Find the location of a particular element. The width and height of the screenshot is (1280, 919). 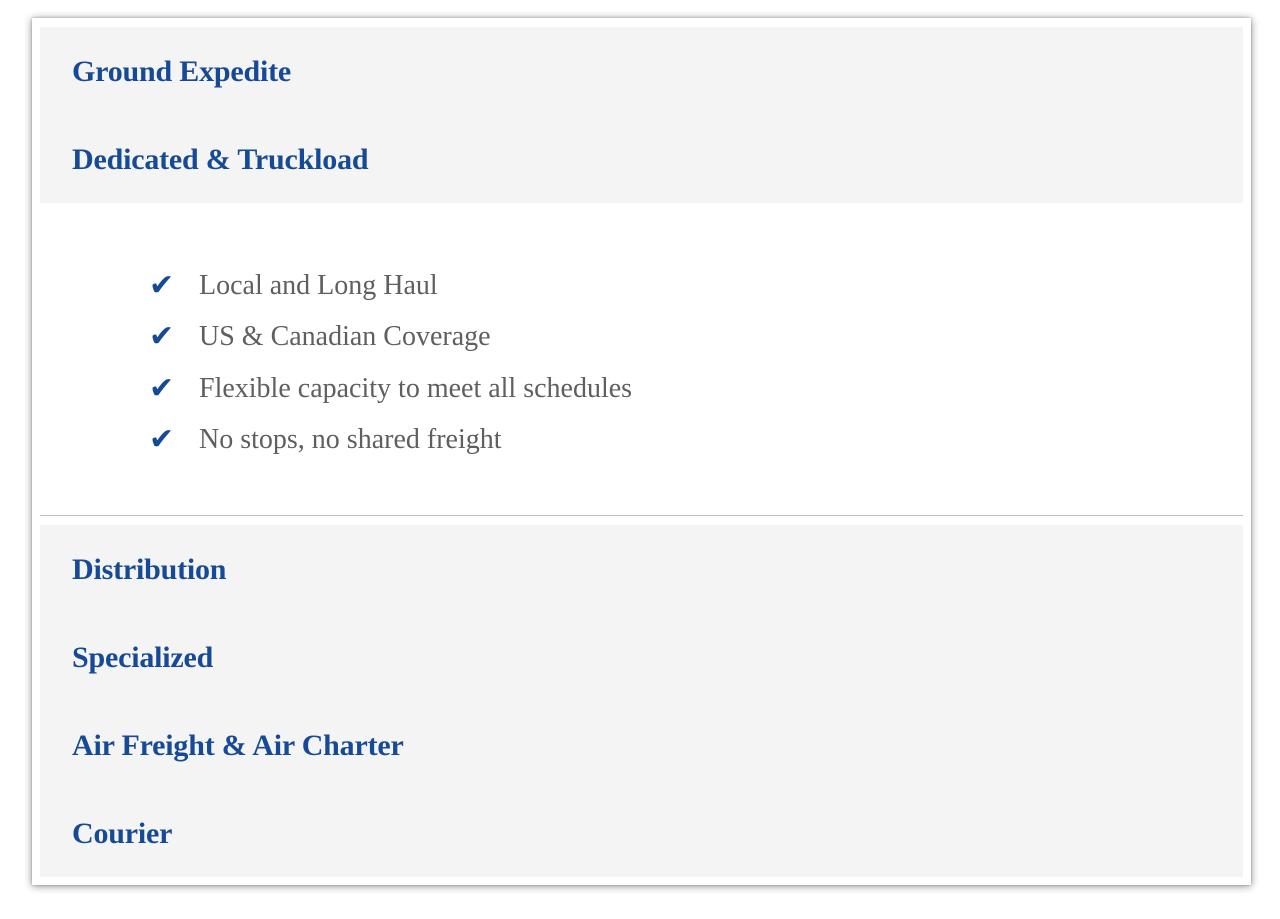

accordion-header-label: Specialized is located at coordinates (143, 657).